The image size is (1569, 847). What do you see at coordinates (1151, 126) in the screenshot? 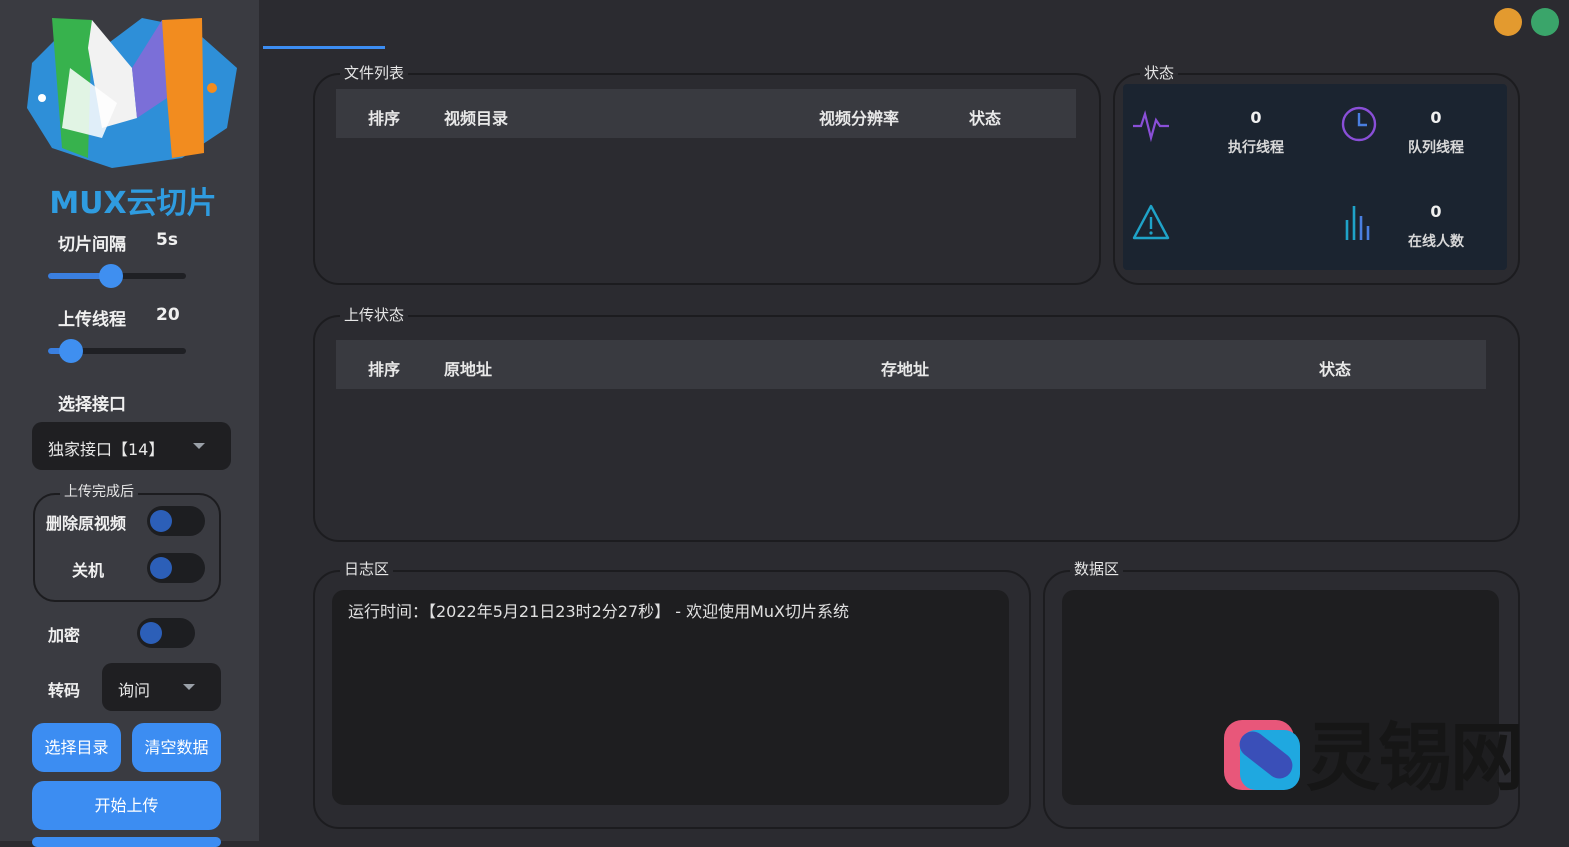
I see `pulse-icon` at bounding box center [1151, 126].